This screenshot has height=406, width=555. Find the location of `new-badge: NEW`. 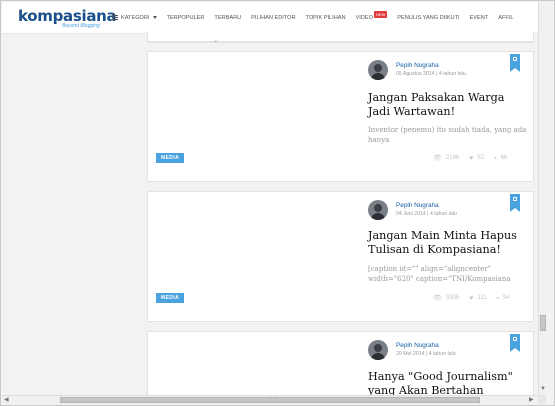

new-badge: NEW is located at coordinates (380, 14).